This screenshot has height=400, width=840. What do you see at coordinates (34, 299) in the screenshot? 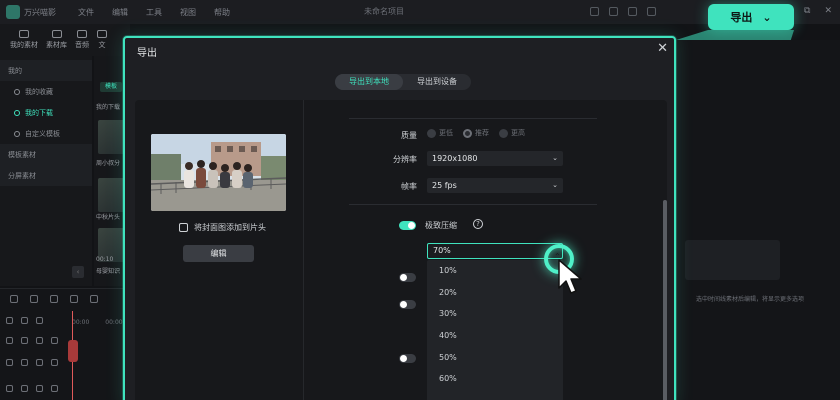
I see `select-icon` at bounding box center [34, 299].